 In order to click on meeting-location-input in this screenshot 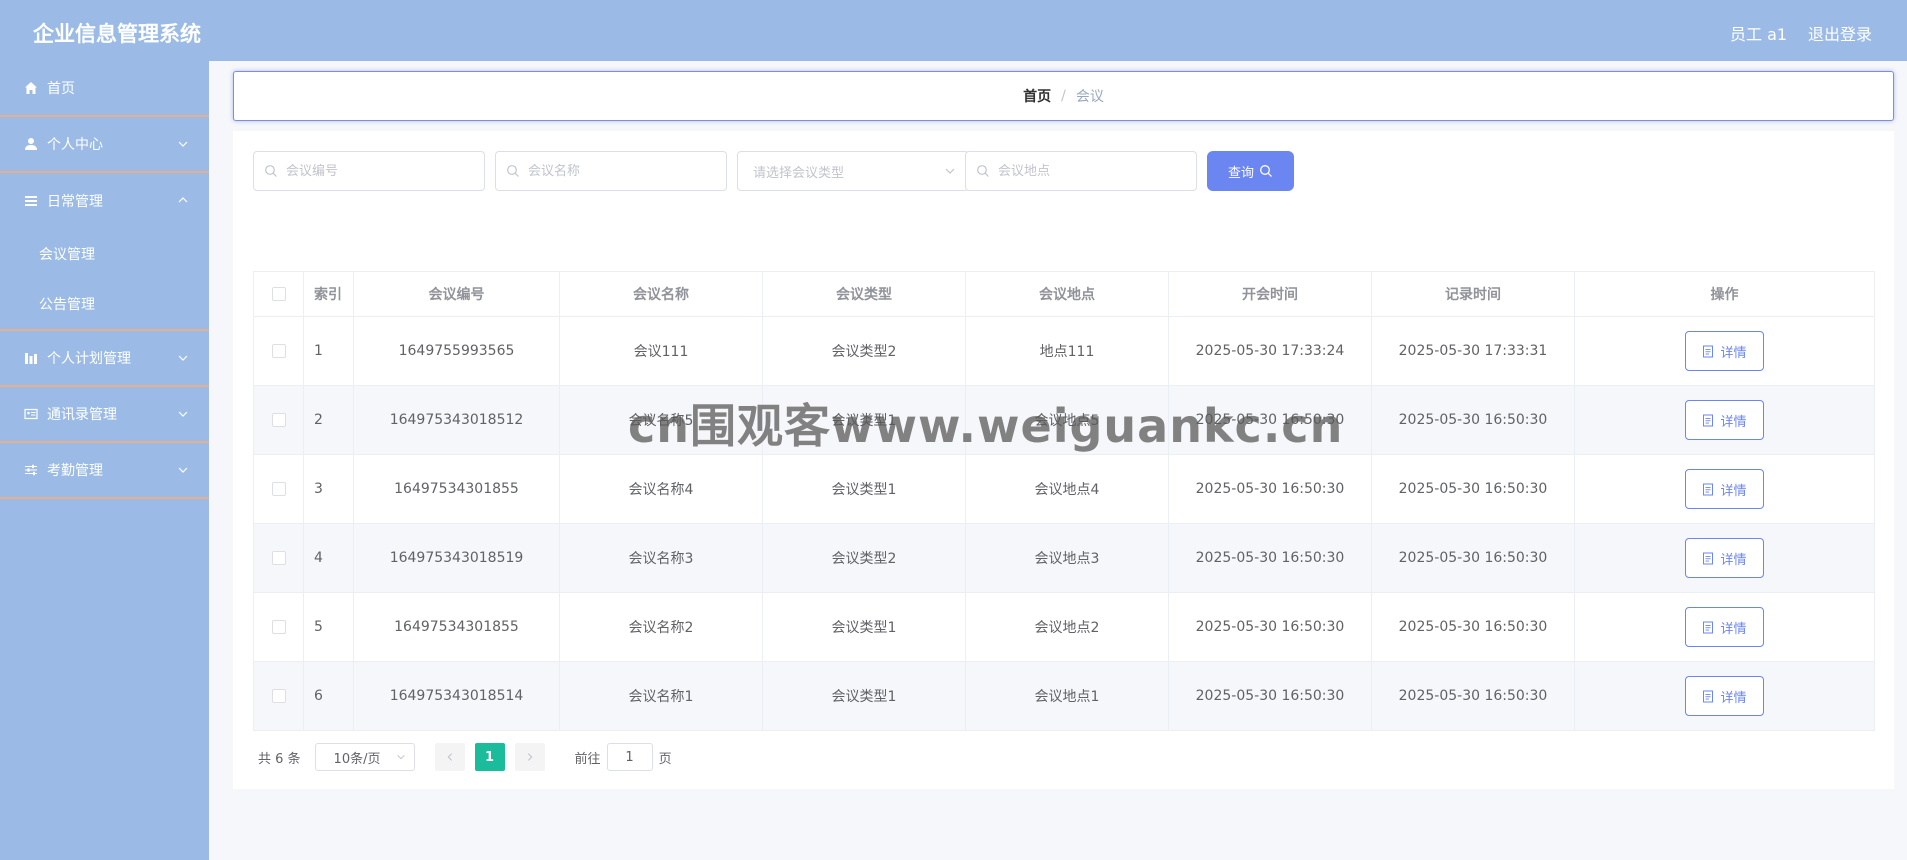, I will do `click(1088, 171)`.